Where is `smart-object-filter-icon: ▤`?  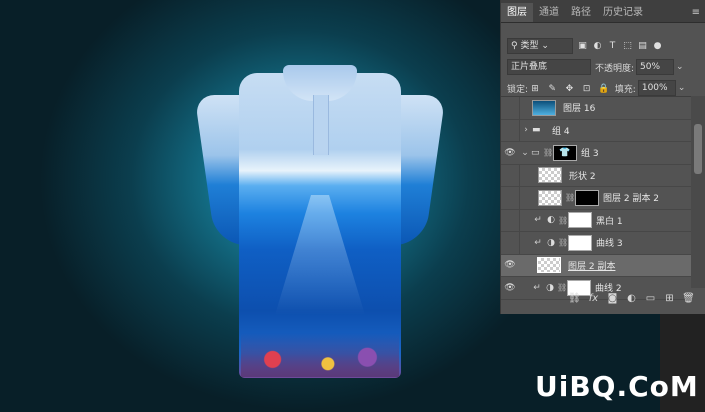
smart-object-filter-icon: ▤ is located at coordinates (642, 46).